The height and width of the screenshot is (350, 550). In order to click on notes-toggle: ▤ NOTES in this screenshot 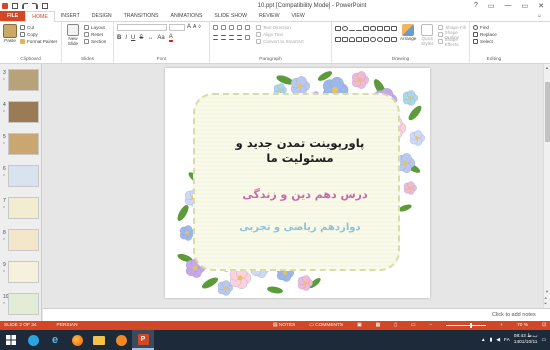, I will do `click(284, 325)`.